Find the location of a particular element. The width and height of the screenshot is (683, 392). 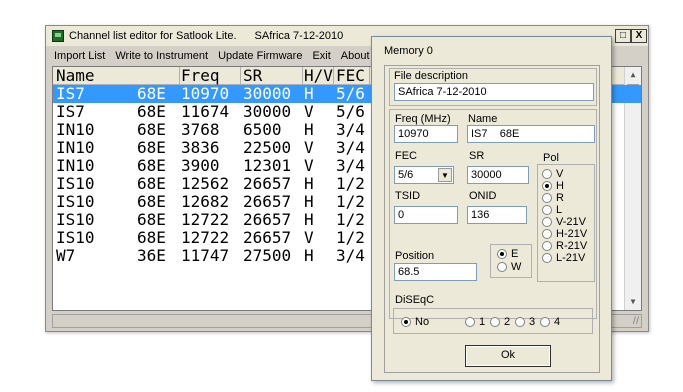

pol-radio: V-21V is located at coordinates (564, 222).